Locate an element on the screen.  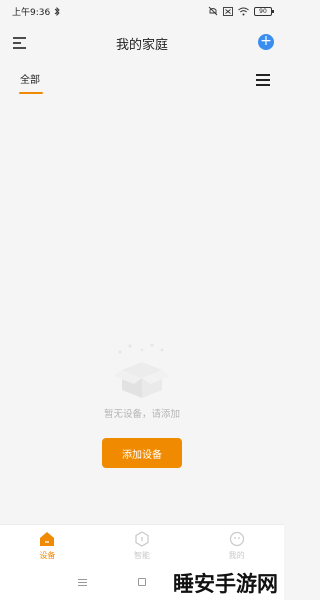
profile-icon is located at coordinates (236, 538).